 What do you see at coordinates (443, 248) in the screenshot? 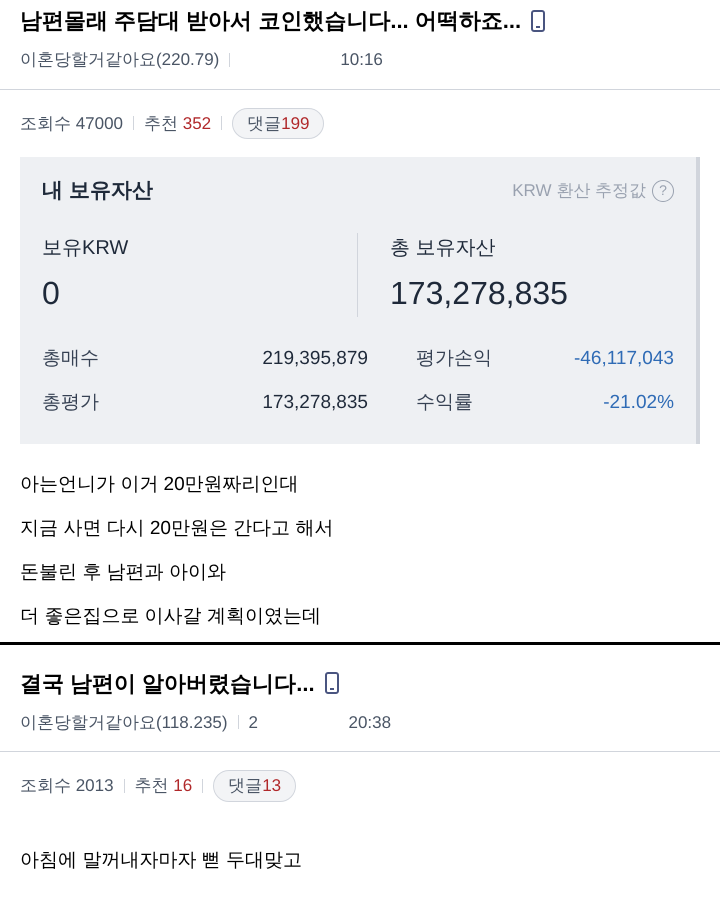
I see `balance-label: 총 보유자산` at bounding box center [443, 248].